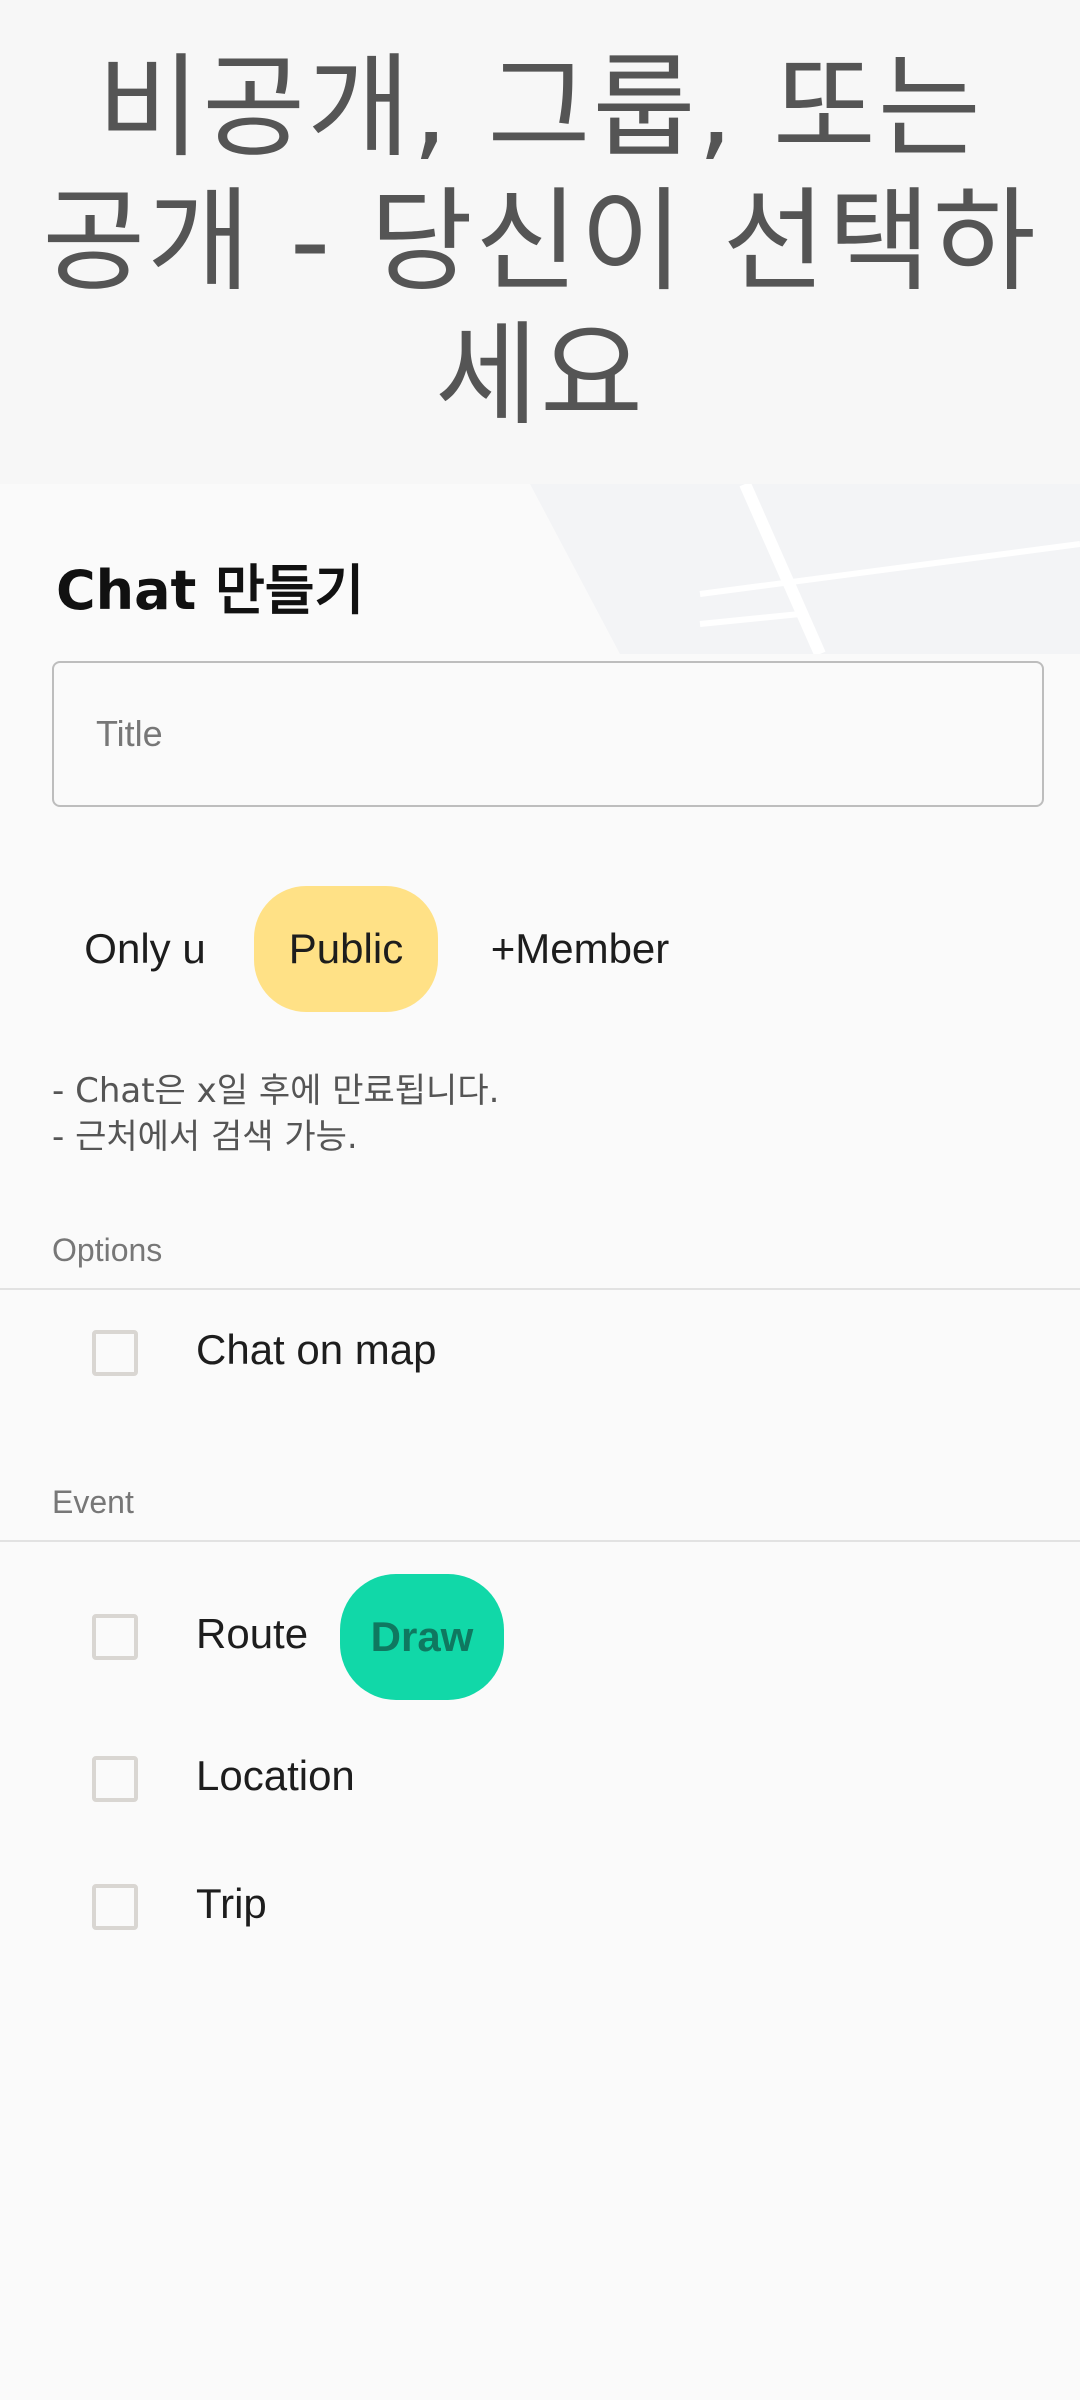 Image resolution: width=1080 pixels, height=2400 pixels. Describe the element at coordinates (540, 1356) in the screenshot. I see `option-row-chat-on-map: Chat on map` at that location.